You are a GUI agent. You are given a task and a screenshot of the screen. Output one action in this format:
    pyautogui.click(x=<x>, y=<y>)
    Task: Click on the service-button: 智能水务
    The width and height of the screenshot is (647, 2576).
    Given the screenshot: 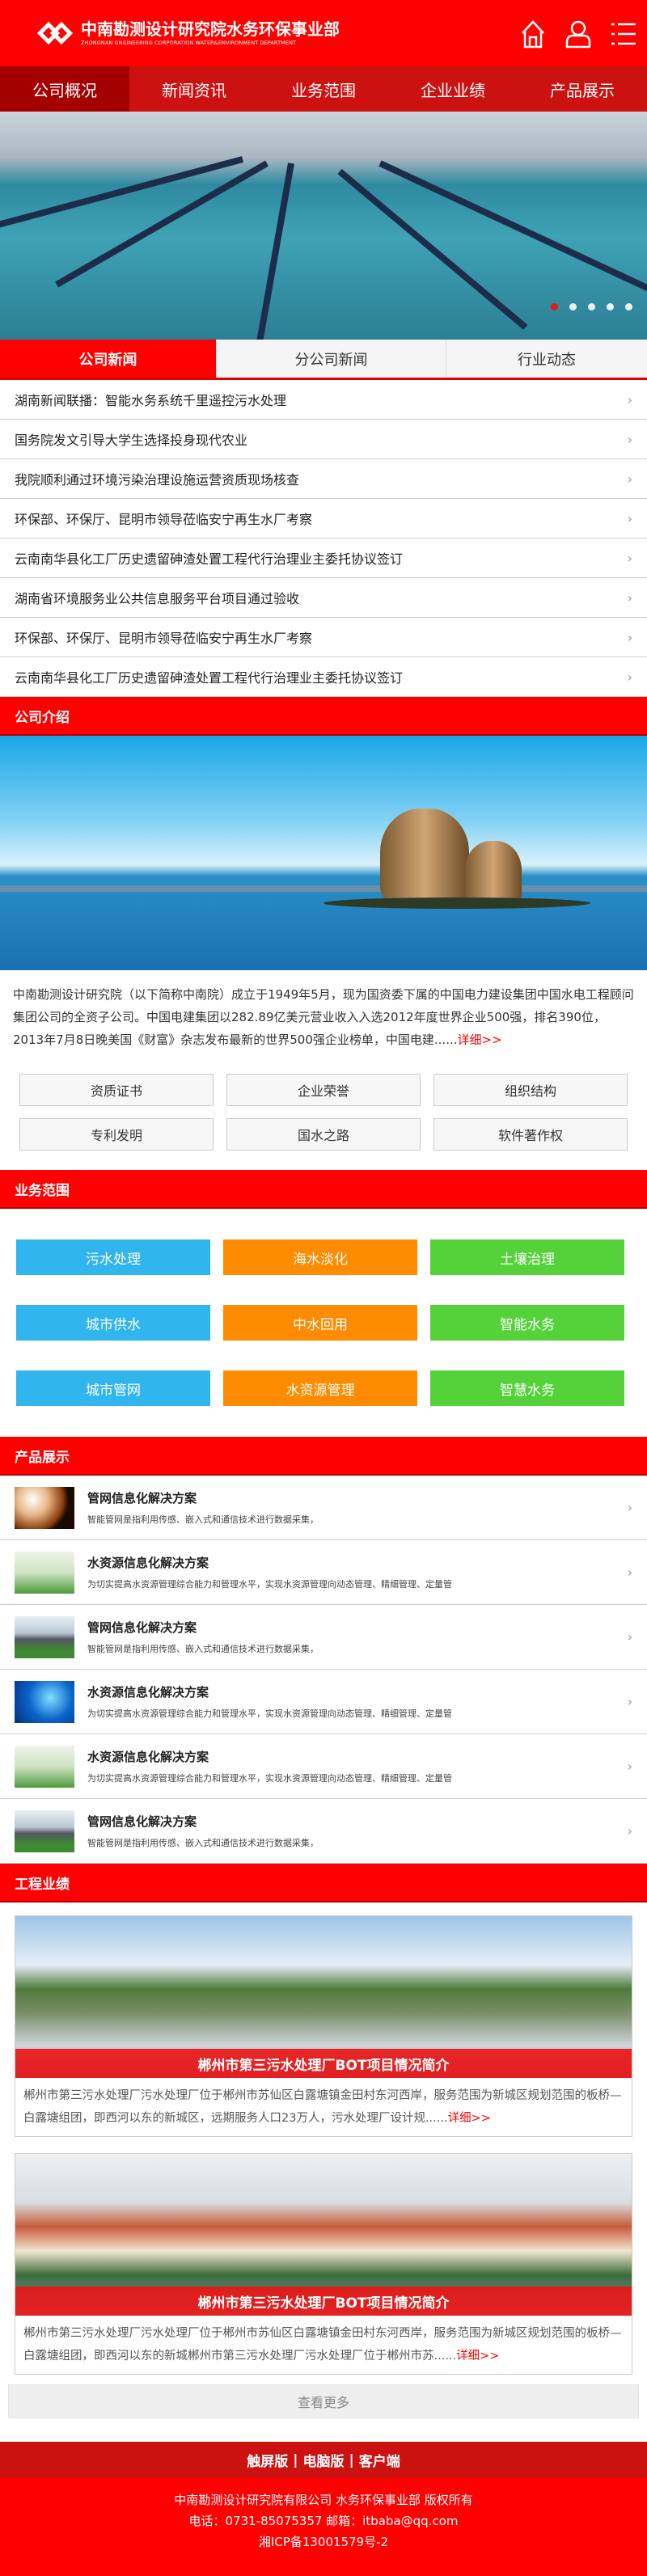 What is the action you would take?
    pyautogui.click(x=527, y=1323)
    